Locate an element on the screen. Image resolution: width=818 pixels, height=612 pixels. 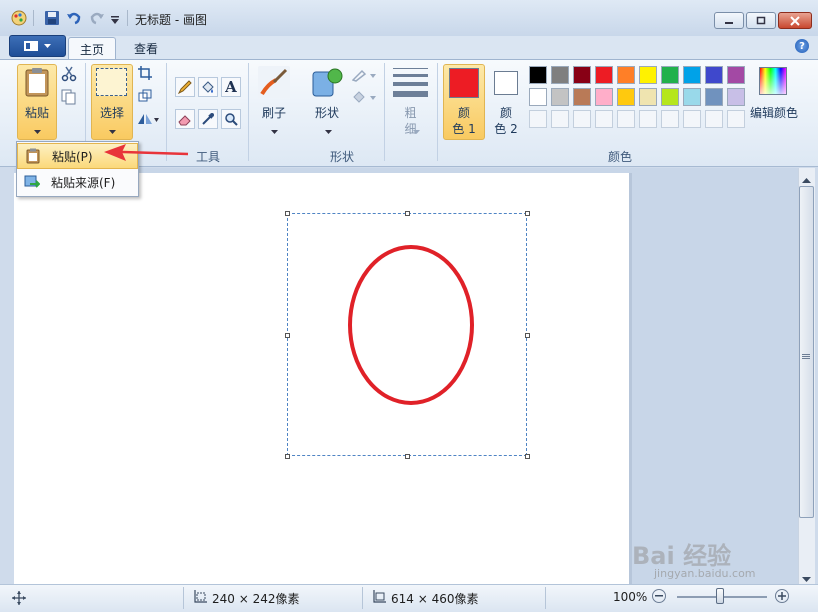
customize-quick-access-icon is located at coordinates (115, 21).